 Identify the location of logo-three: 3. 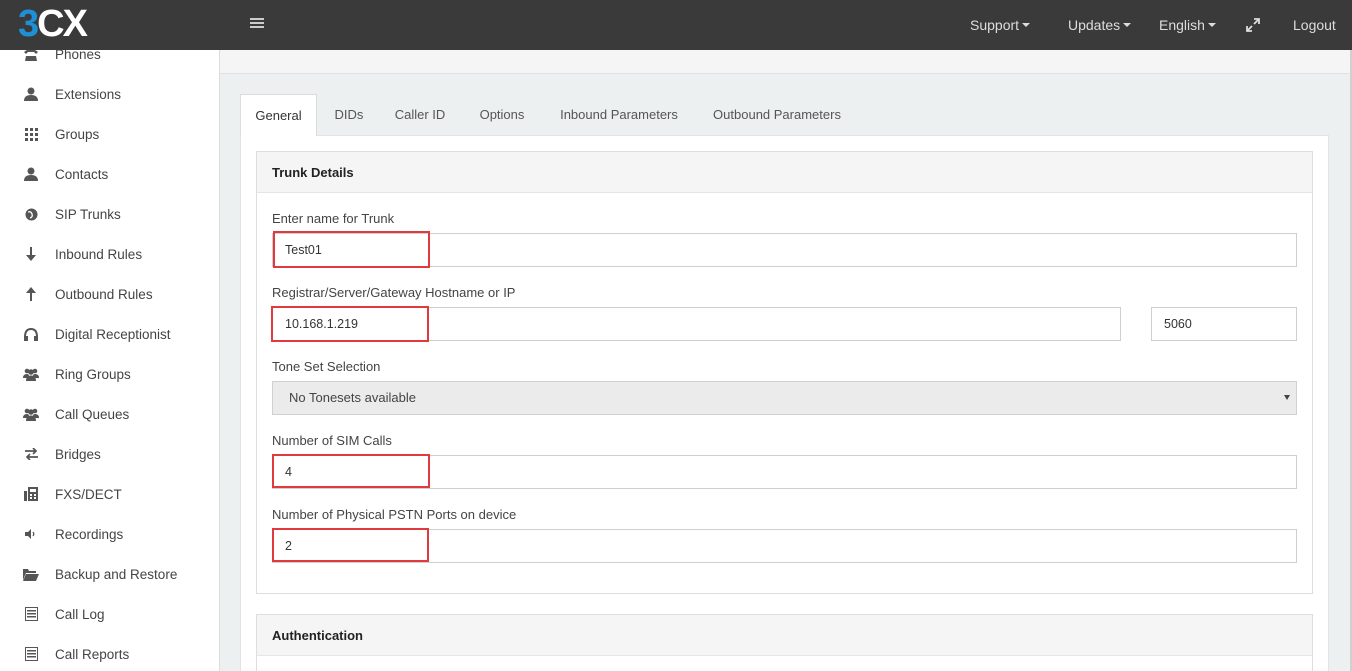
(28, 24).